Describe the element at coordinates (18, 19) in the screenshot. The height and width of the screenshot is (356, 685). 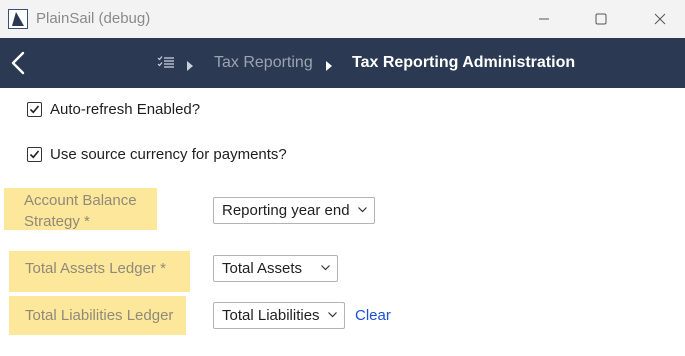
I see `plainsail-logo-icon` at that location.